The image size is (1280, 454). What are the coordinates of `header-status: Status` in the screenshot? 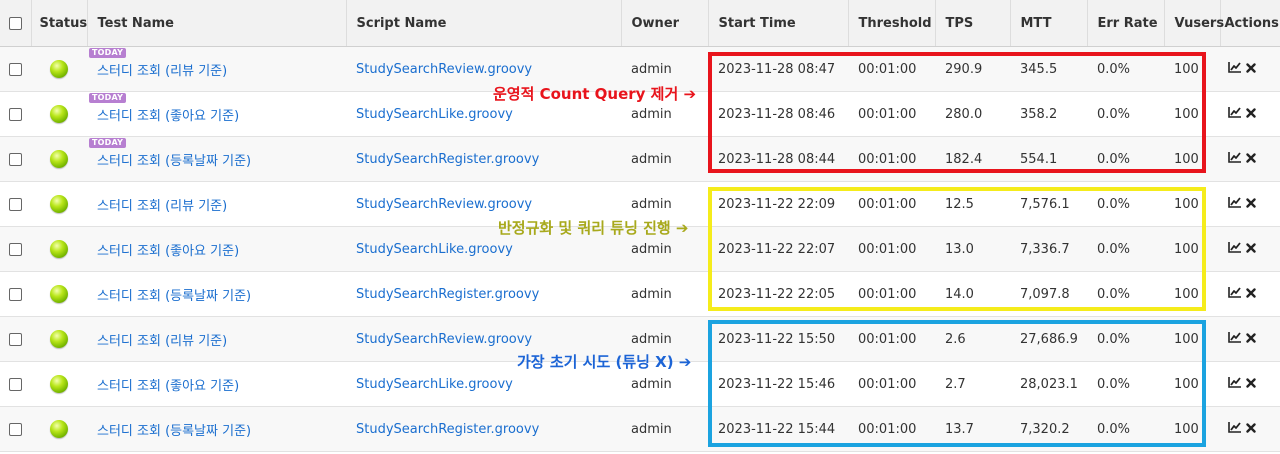 It's located at (59, 23).